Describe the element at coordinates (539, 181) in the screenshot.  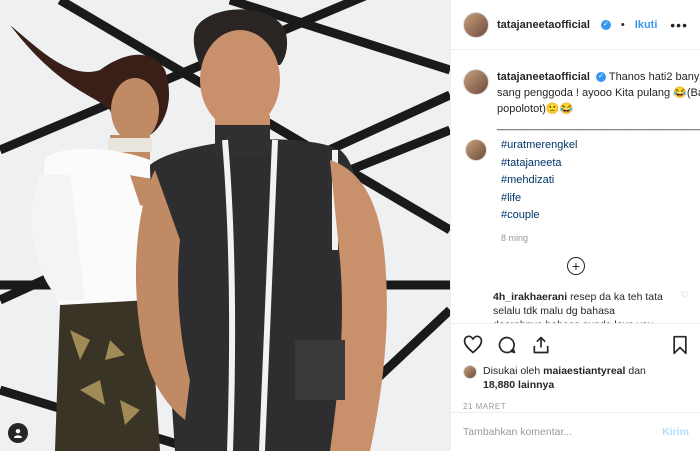
I see `hashtag-link: #mehdizati` at that location.